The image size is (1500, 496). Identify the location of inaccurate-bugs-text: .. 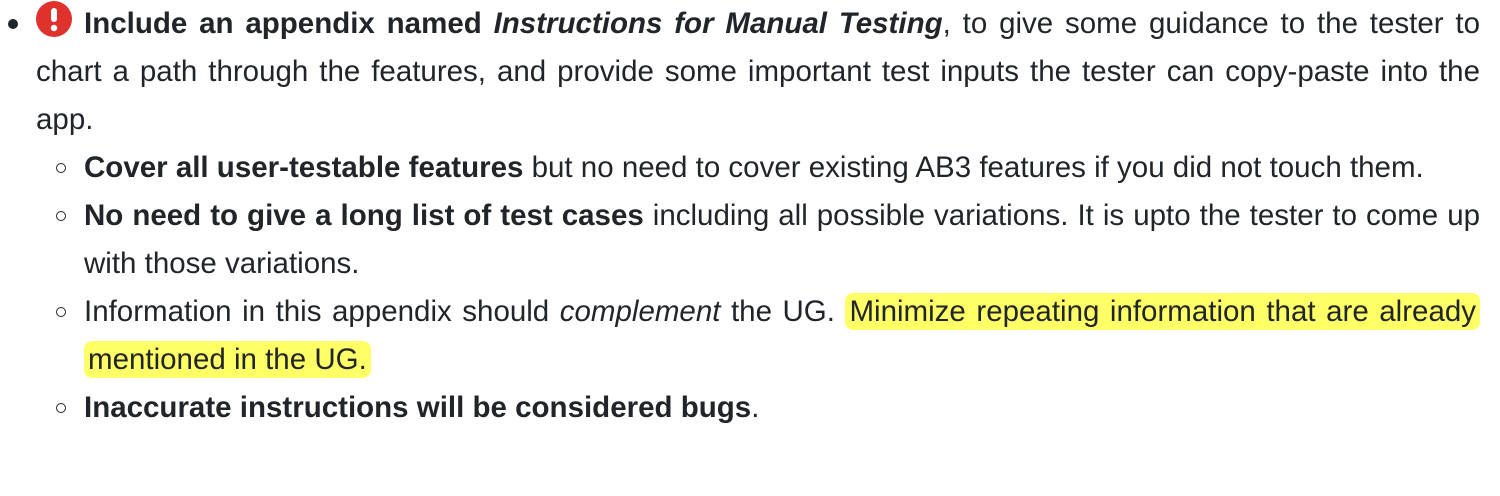
(755, 407).